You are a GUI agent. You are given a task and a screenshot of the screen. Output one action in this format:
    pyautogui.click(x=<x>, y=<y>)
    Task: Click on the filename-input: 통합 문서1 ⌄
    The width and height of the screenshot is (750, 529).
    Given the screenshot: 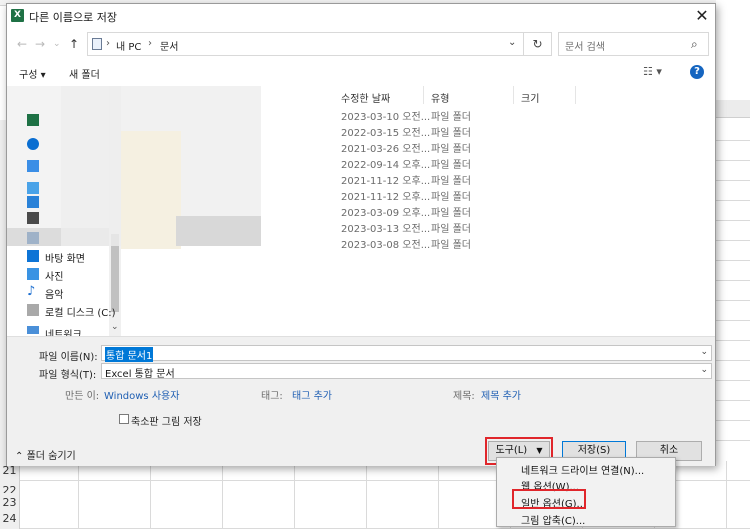 What is the action you would take?
    pyautogui.click(x=406, y=353)
    